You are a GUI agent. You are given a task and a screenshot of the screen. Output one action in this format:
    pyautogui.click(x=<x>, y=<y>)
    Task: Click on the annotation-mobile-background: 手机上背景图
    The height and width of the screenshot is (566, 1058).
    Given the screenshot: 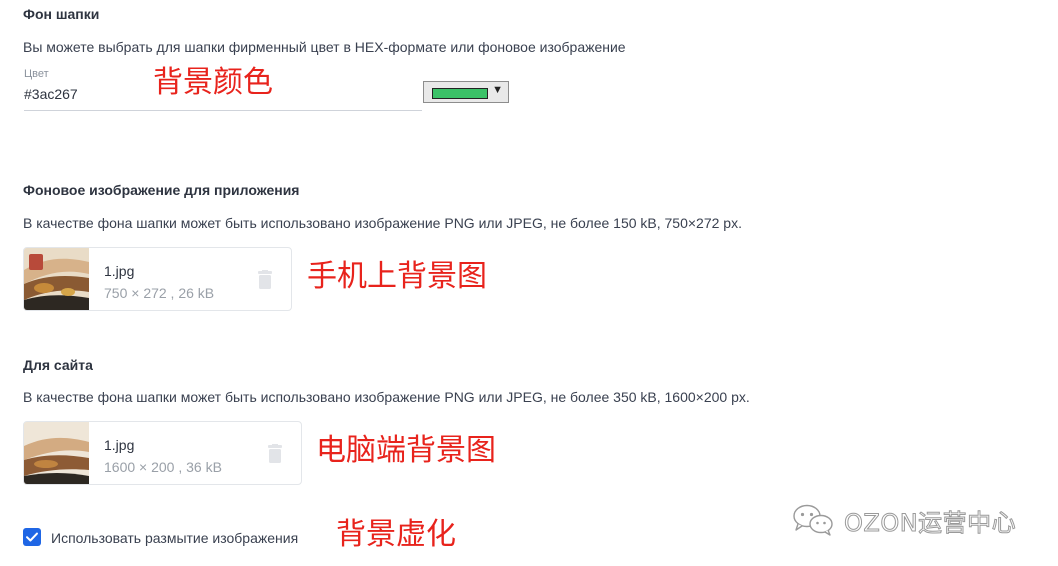 What is the action you would take?
    pyautogui.click(x=397, y=276)
    